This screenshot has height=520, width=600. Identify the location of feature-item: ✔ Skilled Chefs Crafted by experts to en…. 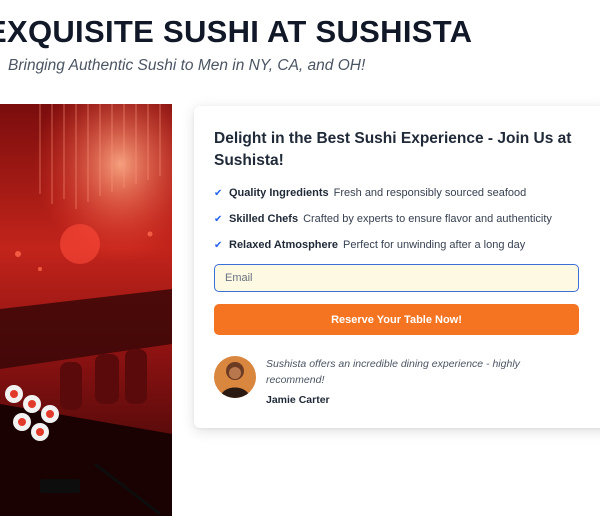
(383, 219).